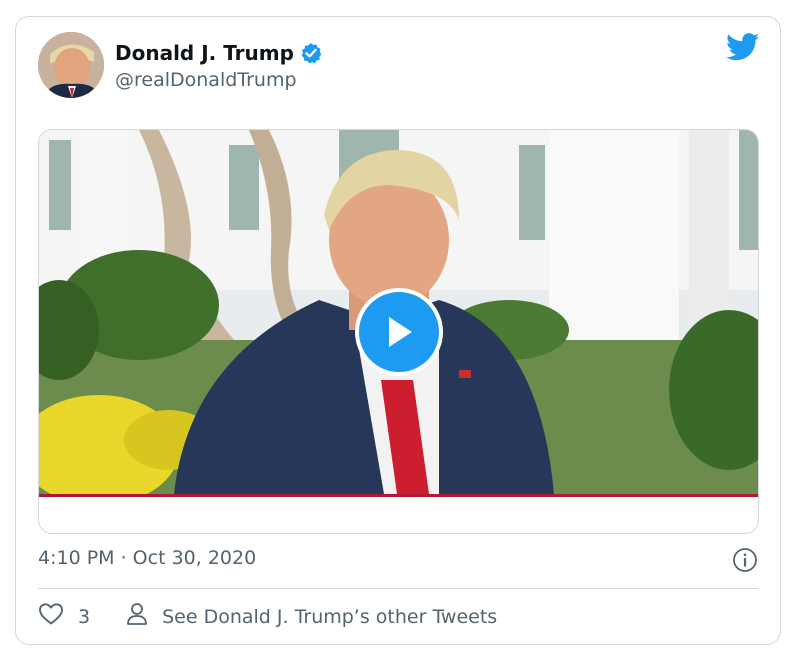  I want to click on author-avatar, so click(71, 65).